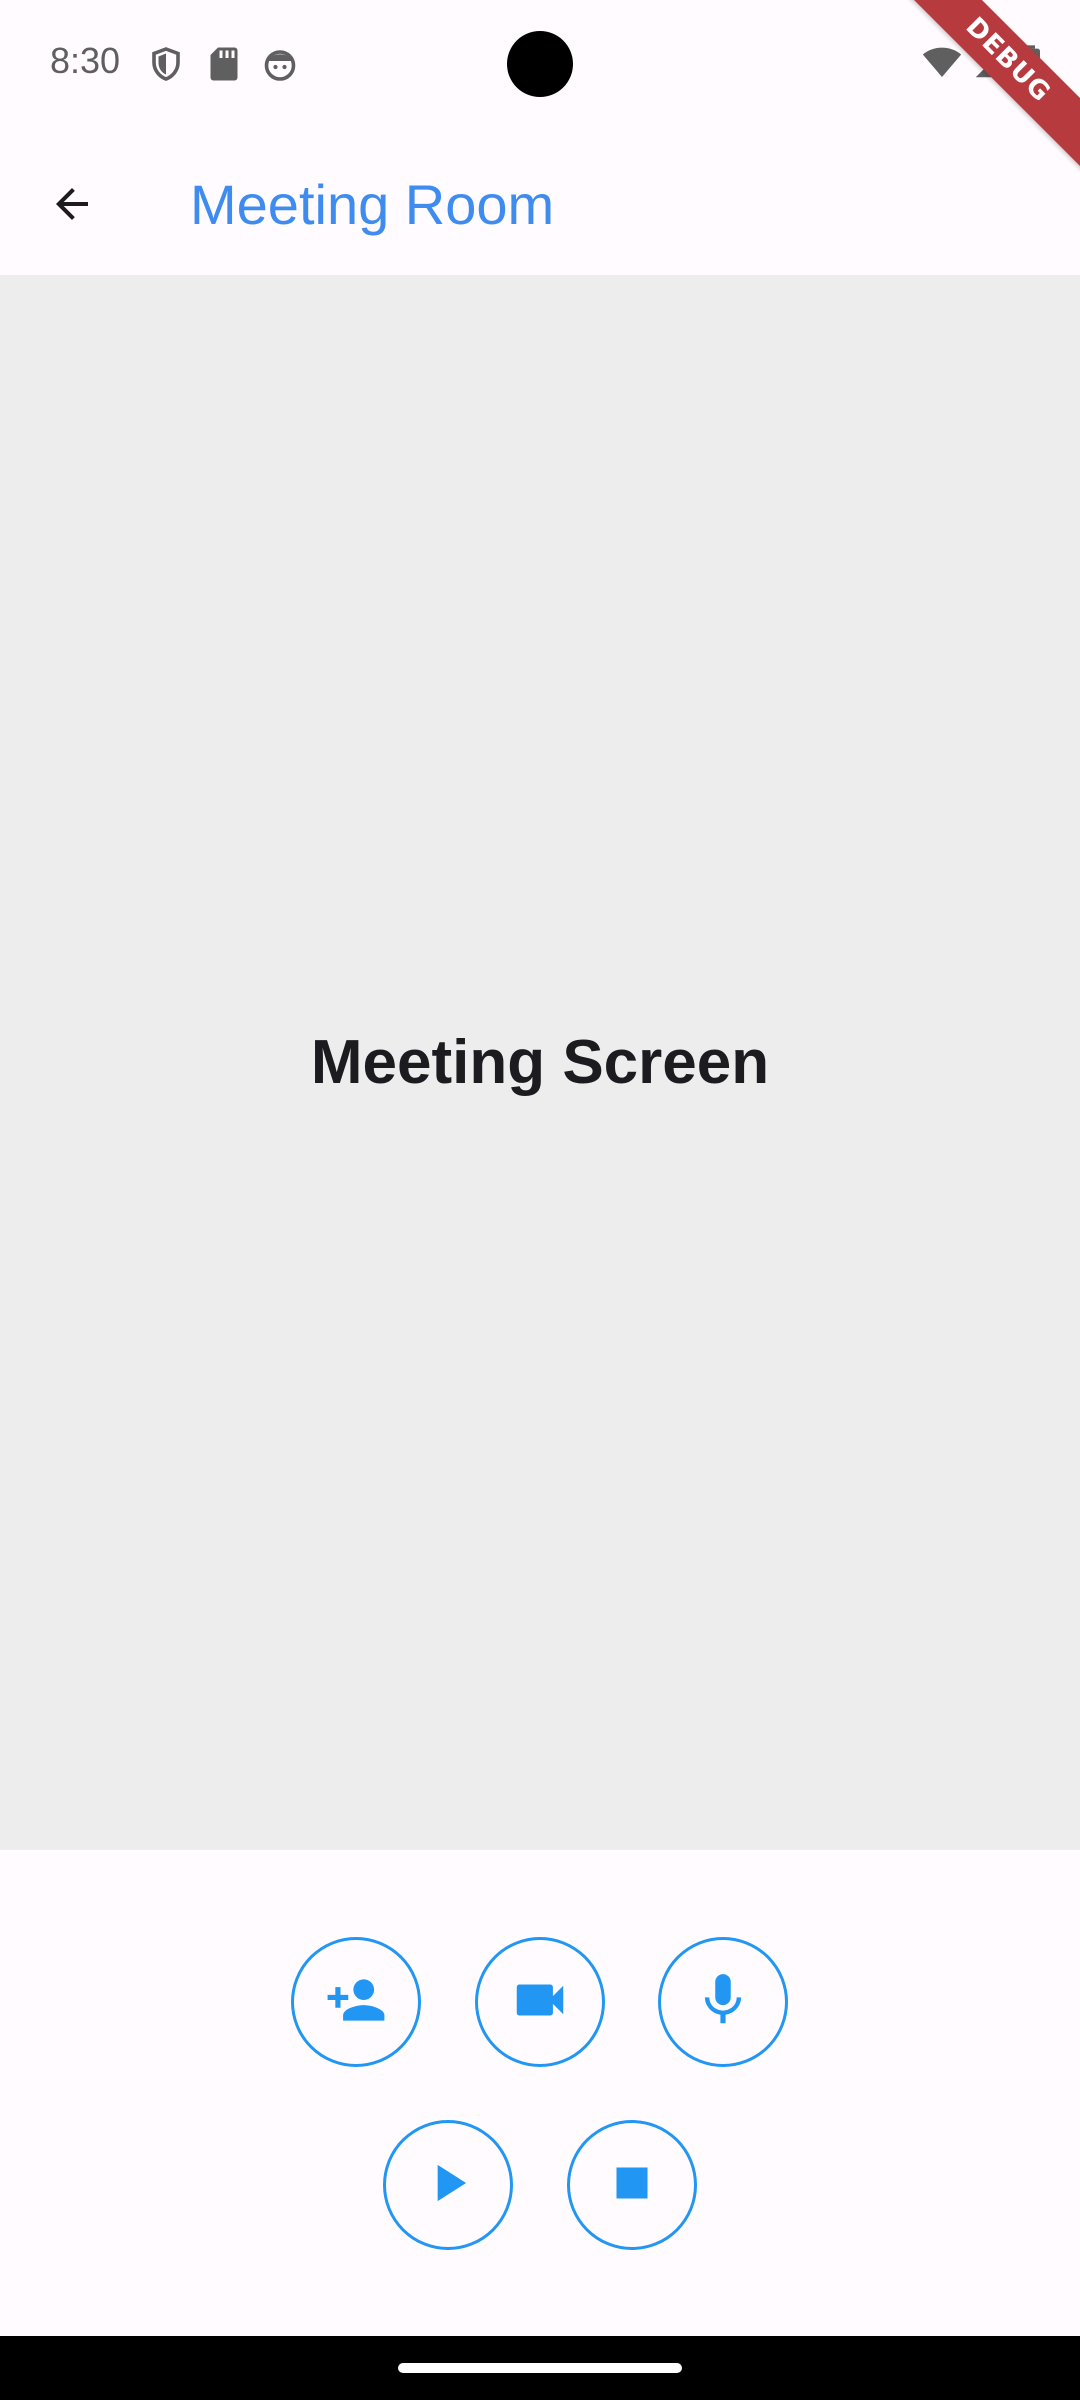  What do you see at coordinates (942, 64) in the screenshot?
I see `wifi-icon` at bounding box center [942, 64].